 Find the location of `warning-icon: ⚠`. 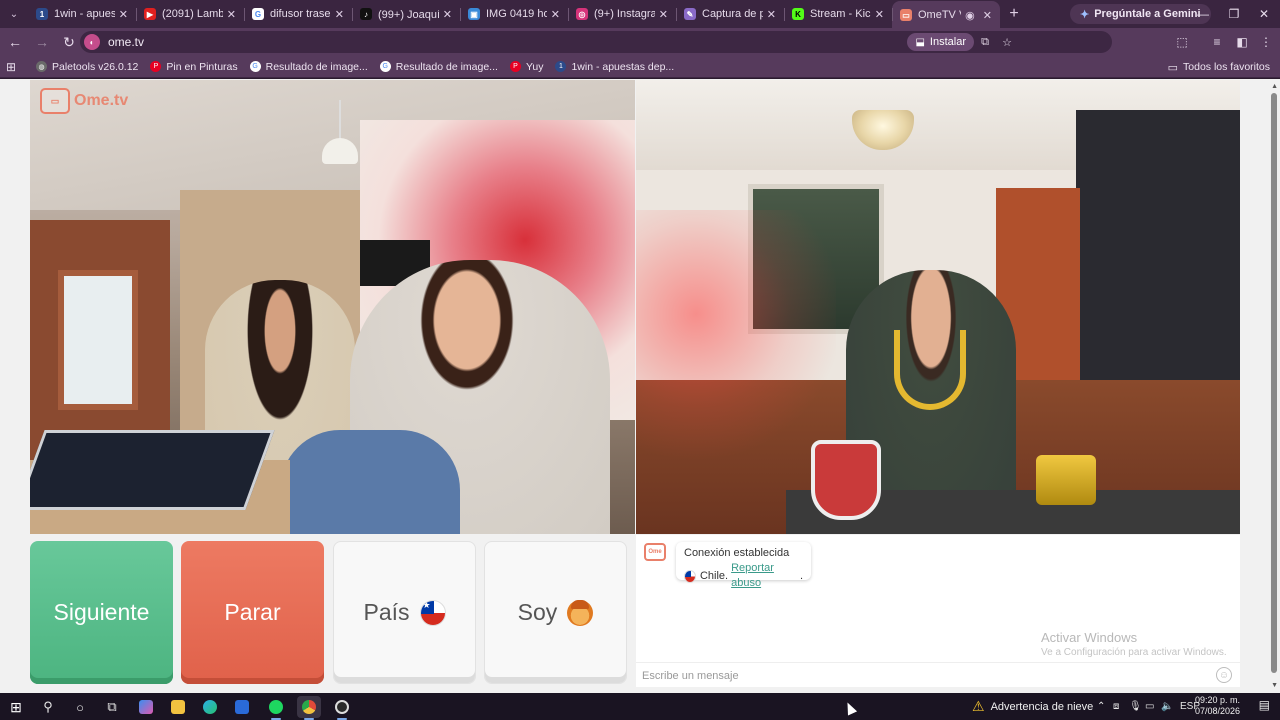

warning-icon: ⚠ is located at coordinates (978, 706).